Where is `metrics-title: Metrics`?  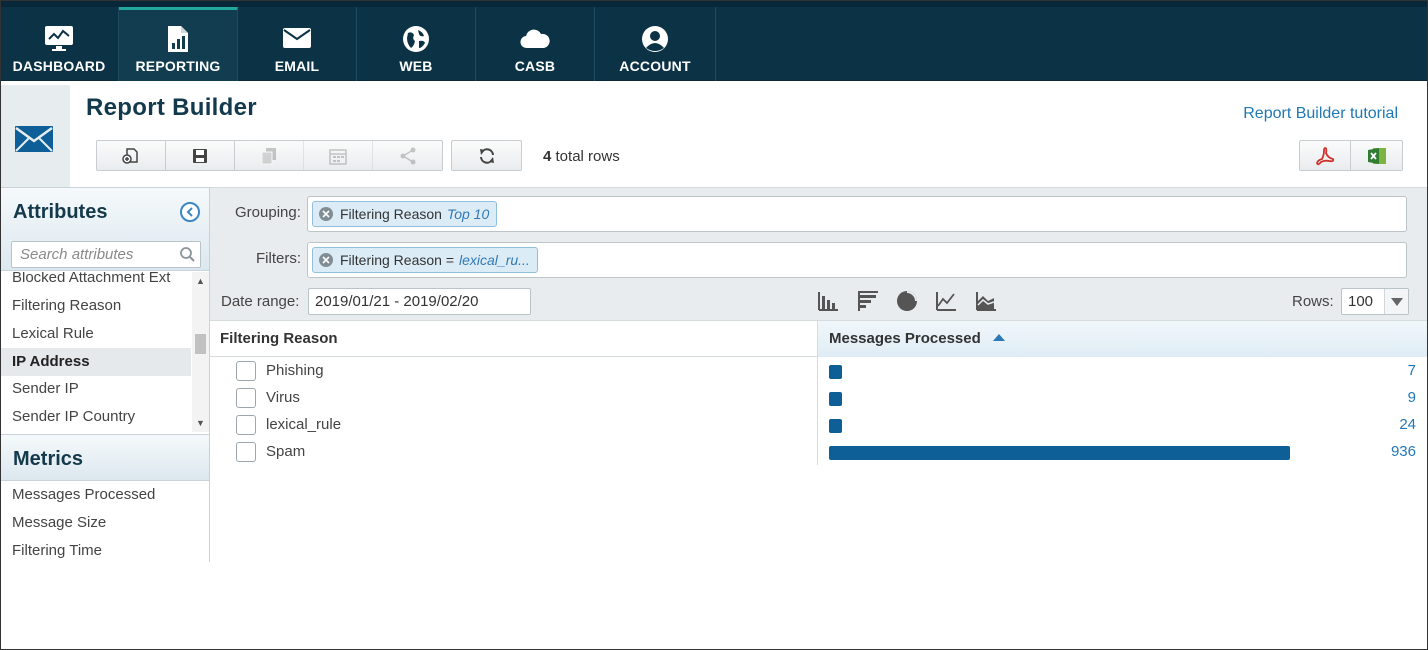 metrics-title: Metrics is located at coordinates (48, 459).